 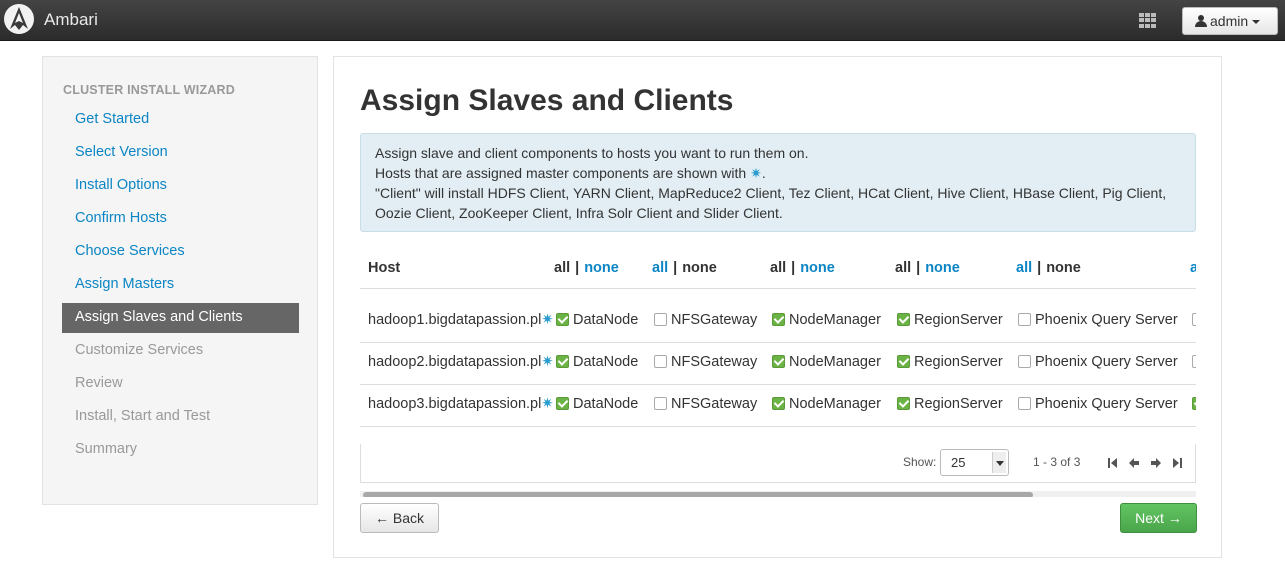 I want to click on user-menu-button: admin, so click(x=1230, y=21).